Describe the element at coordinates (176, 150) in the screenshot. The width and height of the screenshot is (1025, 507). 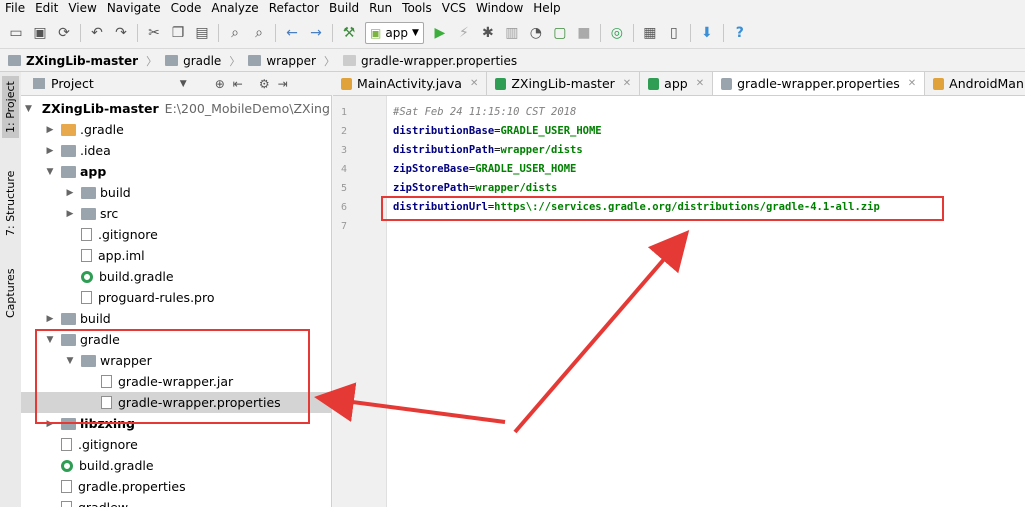
I see `tree-item: ▶ .idea` at that location.